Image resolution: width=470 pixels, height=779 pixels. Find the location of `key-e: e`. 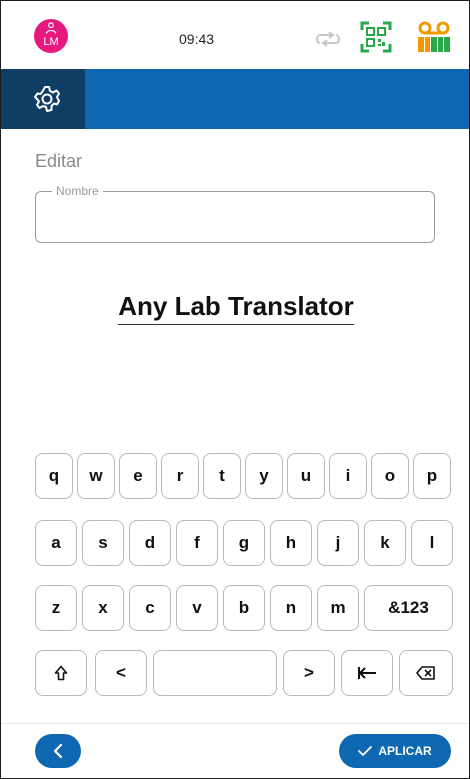

key-e: e is located at coordinates (138, 476).